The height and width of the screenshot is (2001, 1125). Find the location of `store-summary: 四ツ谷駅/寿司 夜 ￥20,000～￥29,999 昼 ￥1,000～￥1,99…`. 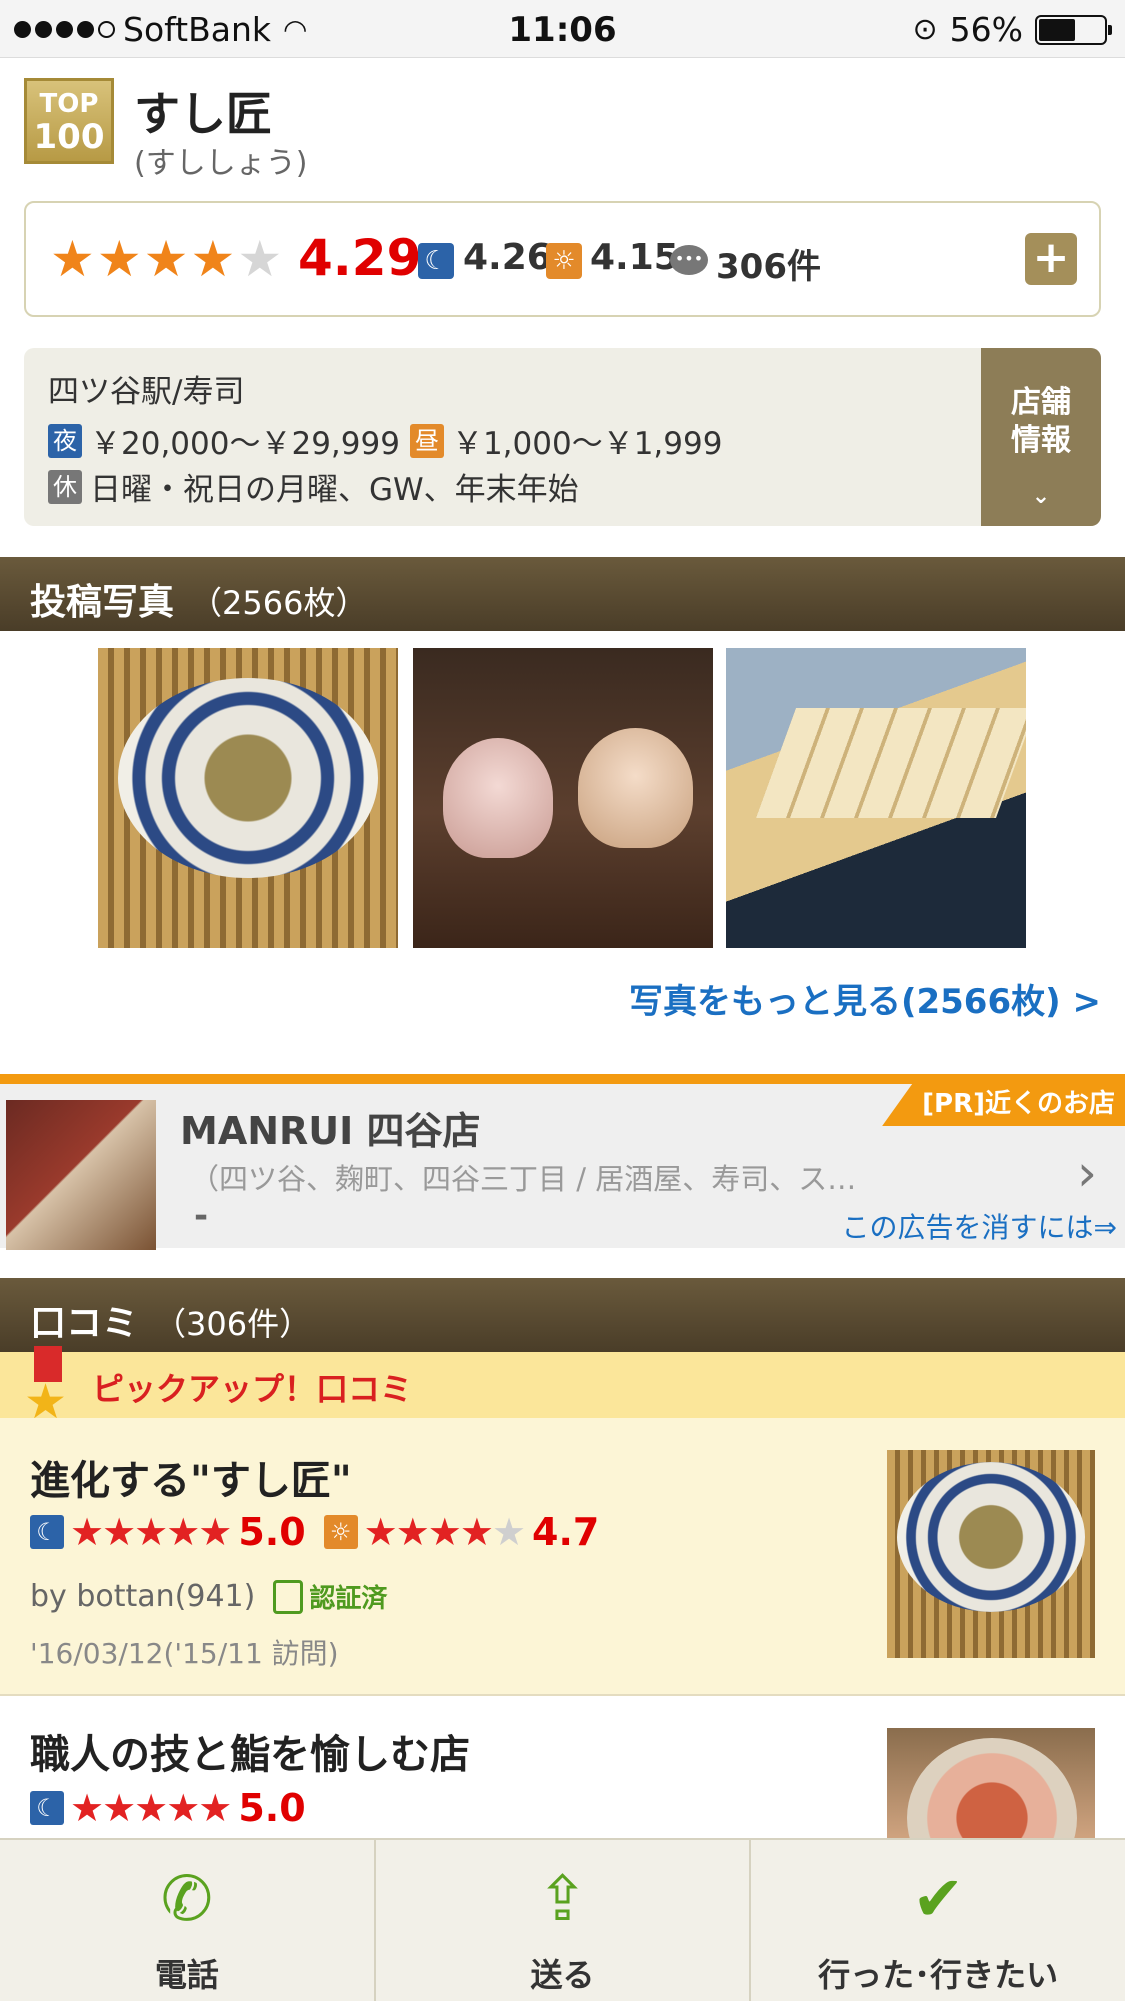

store-summary: 四ツ谷駅/寿司 夜 ￥20,000～￥29,999 昼 ￥1,000～￥1,99… is located at coordinates (562, 437).